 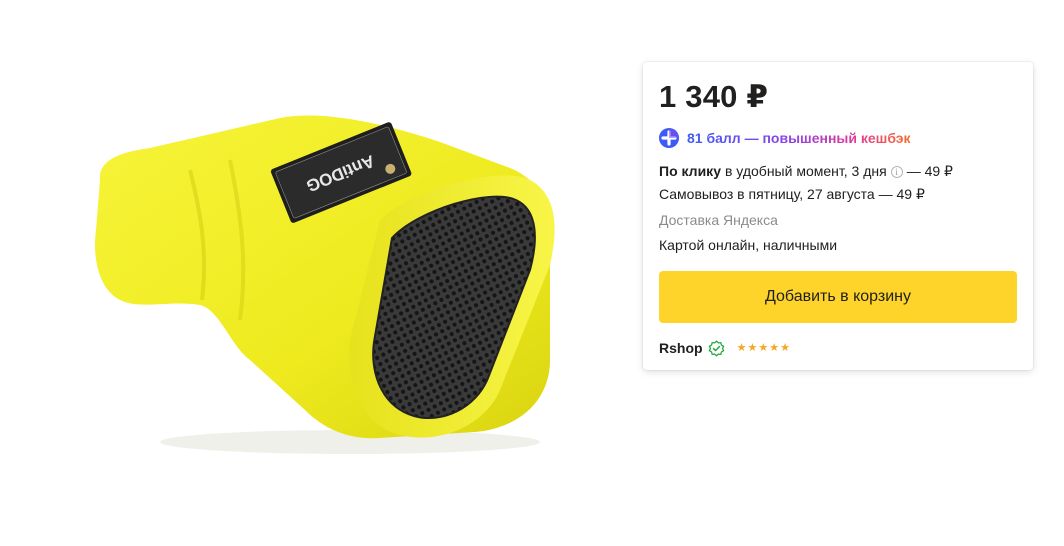 I want to click on cashback-row: 81 балл — повышенный кешбэк, so click(x=838, y=138).